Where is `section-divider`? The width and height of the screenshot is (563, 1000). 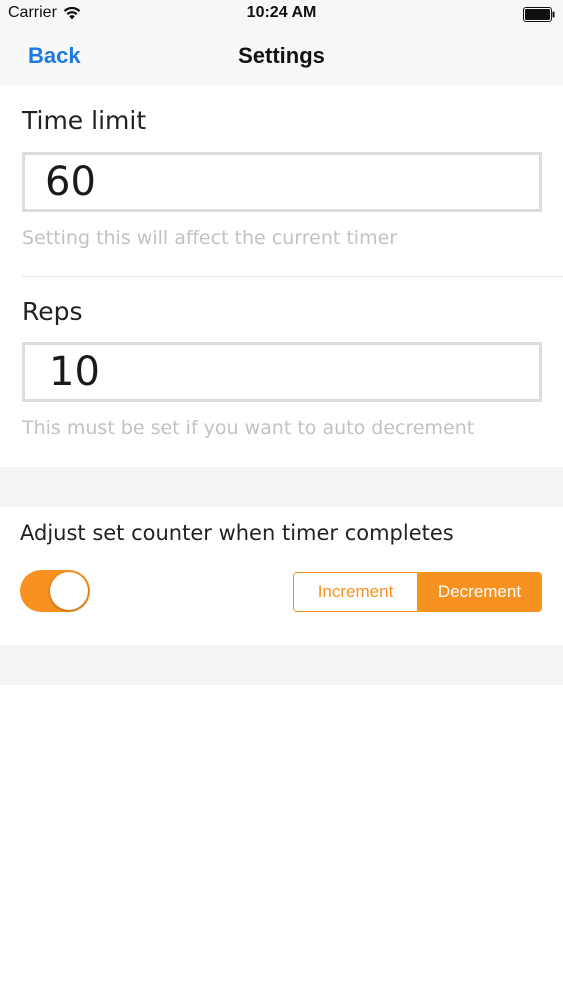 section-divider is located at coordinates (292, 276).